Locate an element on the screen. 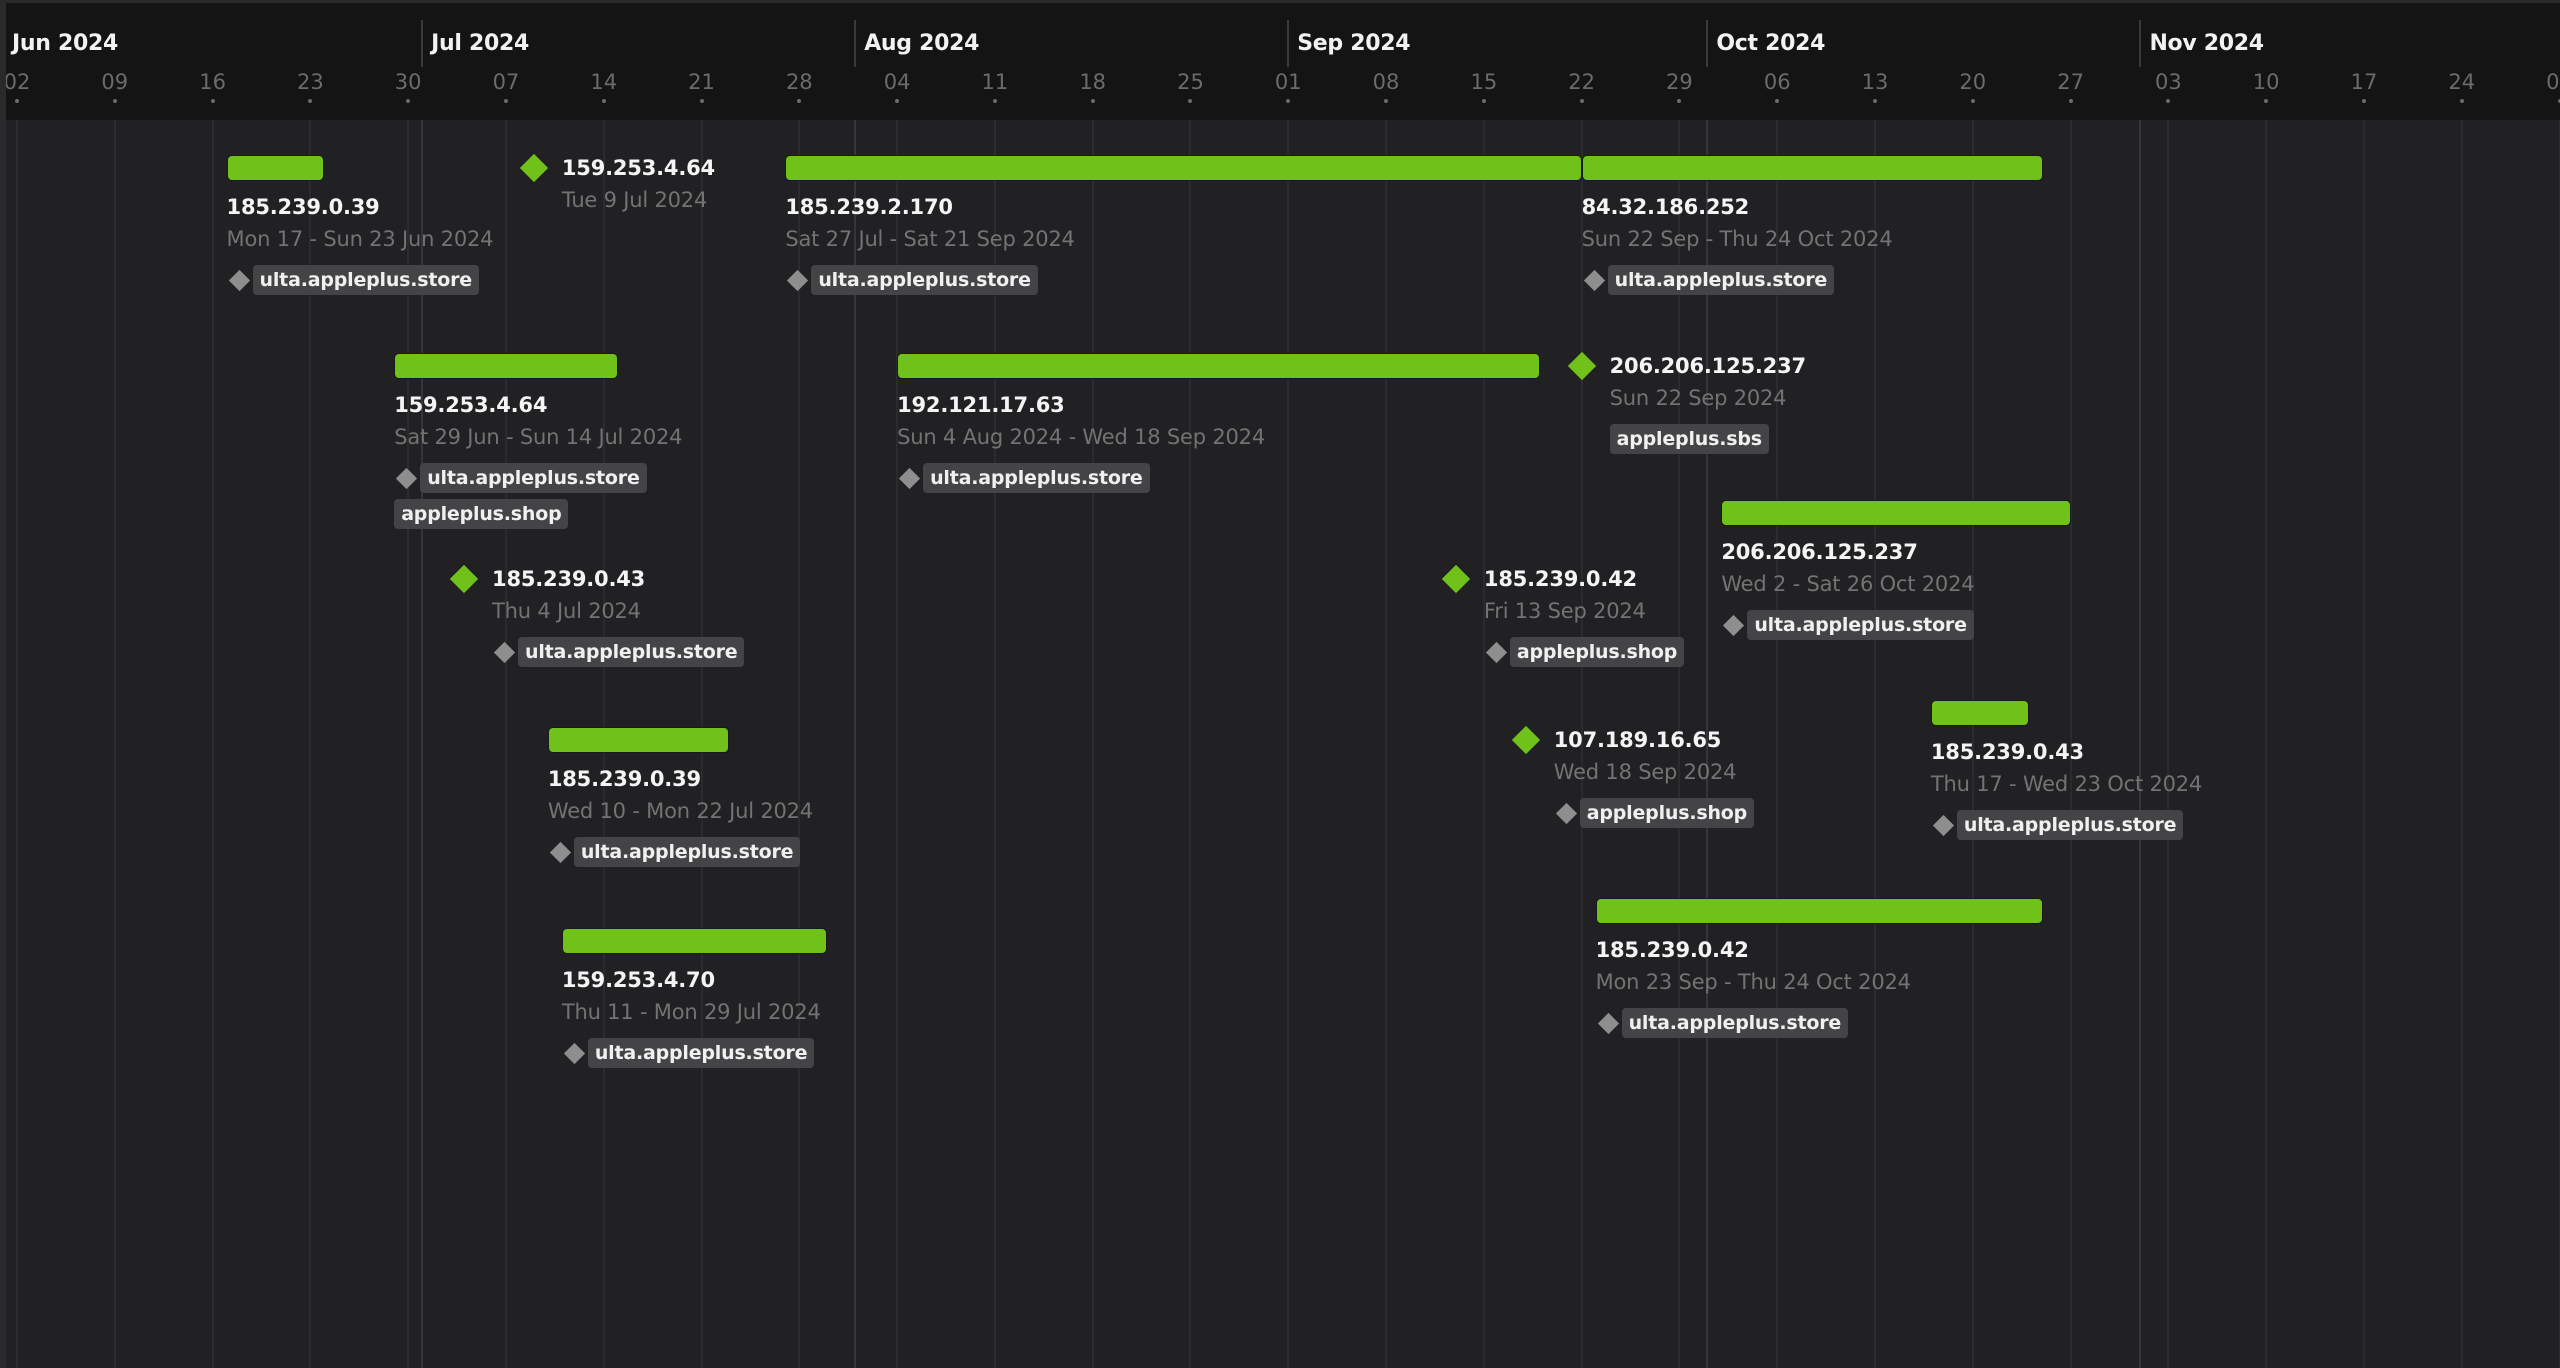 This screenshot has height=1368, width=2560. week-tick-label: 13 is located at coordinates (1875, 82).